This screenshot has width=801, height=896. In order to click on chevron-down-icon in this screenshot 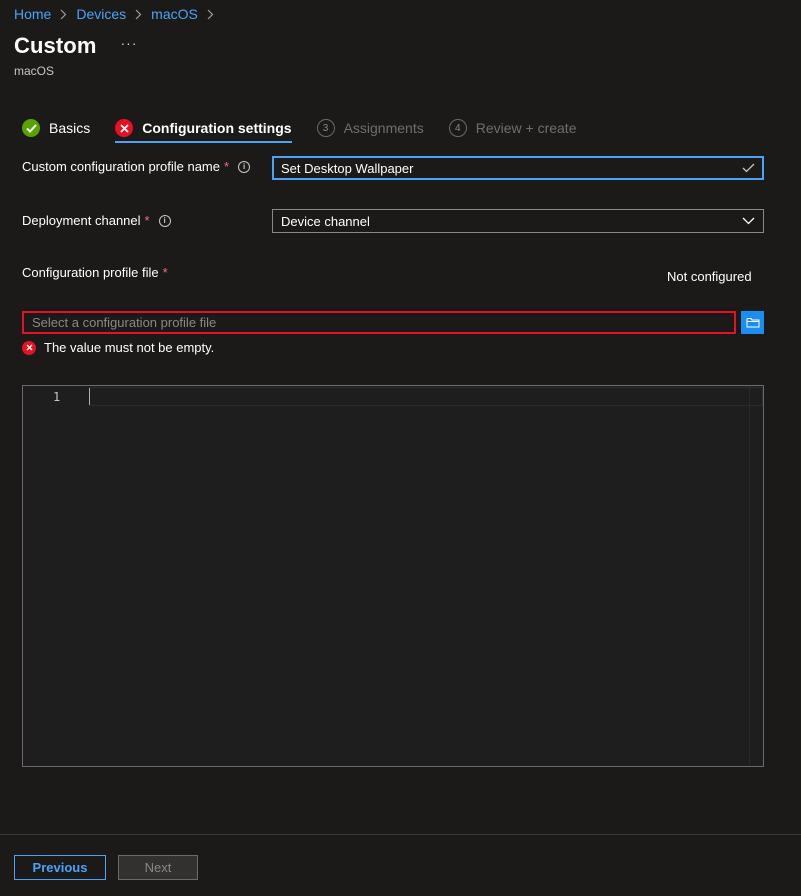, I will do `click(748, 221)`.